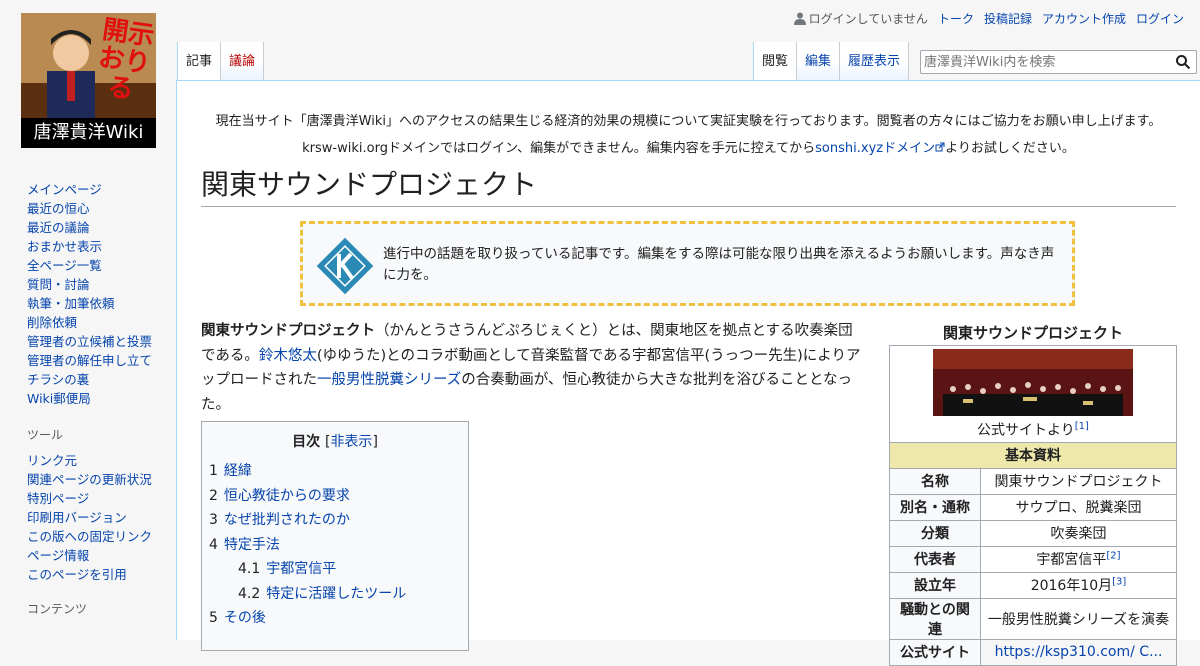 The height and width of the screenshot is (666, 1200). I want to click on tools-link: リンク元, so click(52, 460).